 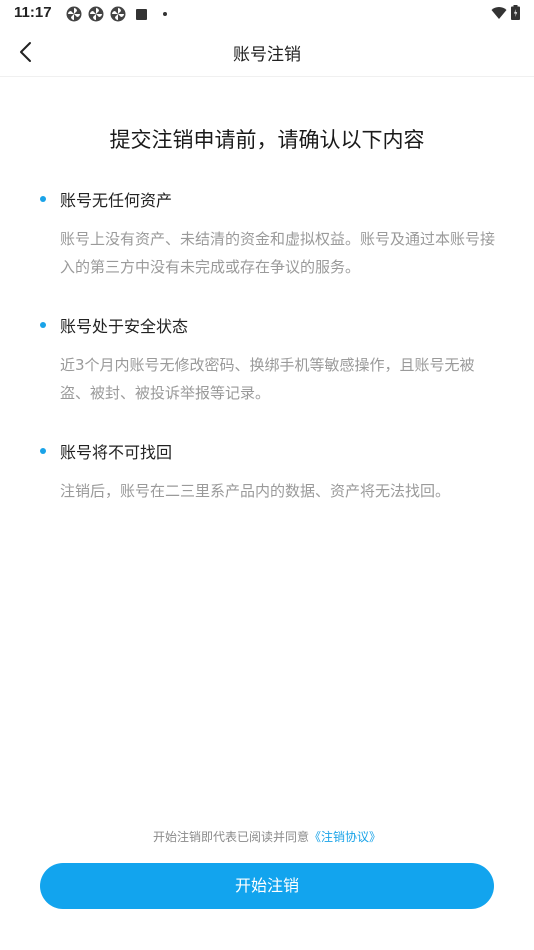 What do you see at coordinates (116, 452) in the screenshot?
I see `section-title: 账号将不可找回` at bounding box center [116, 452].